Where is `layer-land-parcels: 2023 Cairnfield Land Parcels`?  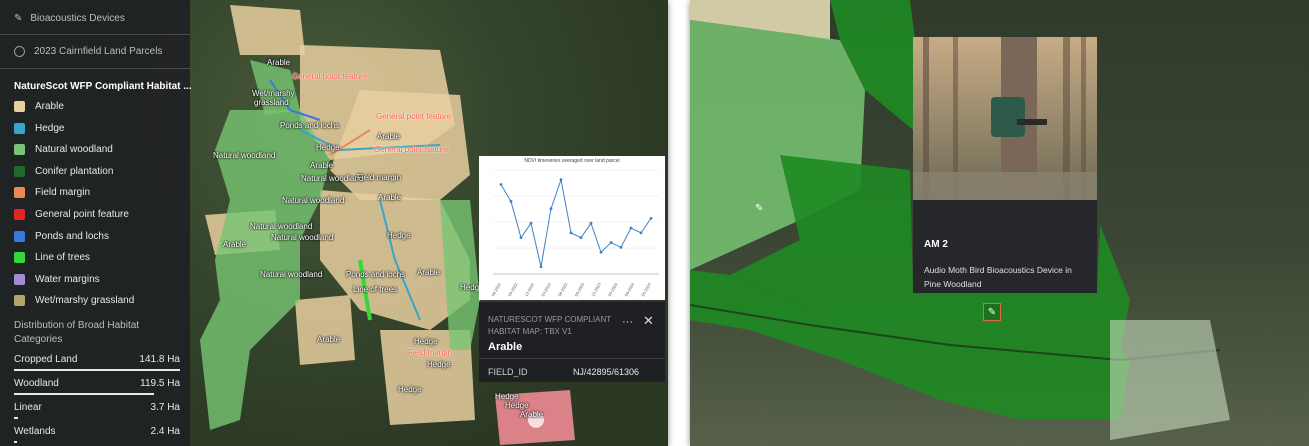 layer-land-parcels: 2023 Cairnfield Land Parcels is located at coordinates (88, 51).